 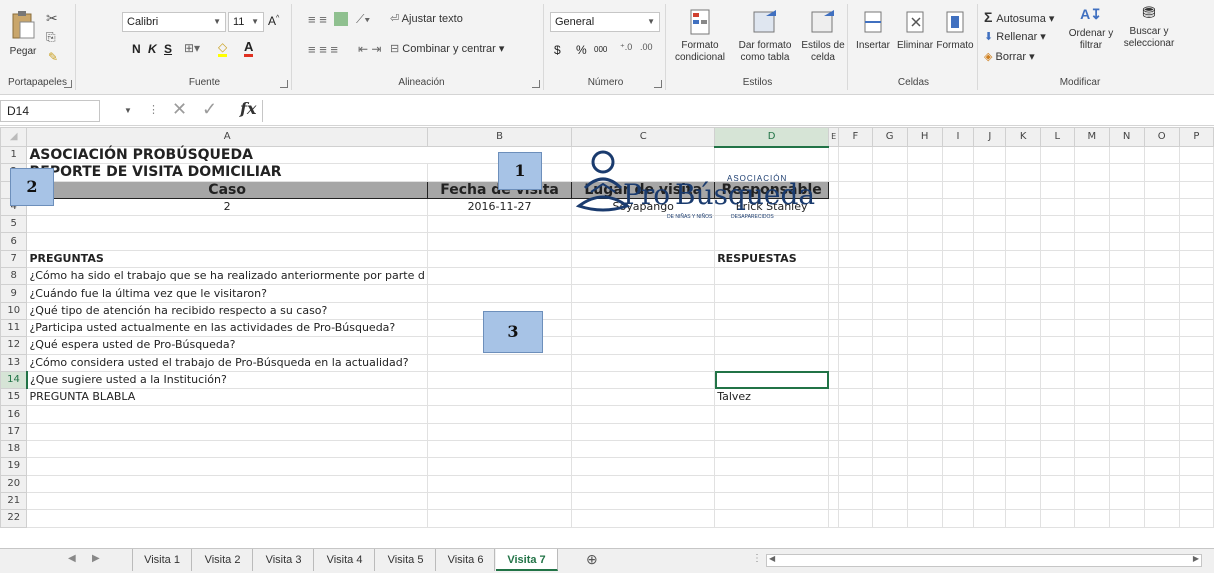 I want to click on column-header-p: P, so click(x=1196, y=137).